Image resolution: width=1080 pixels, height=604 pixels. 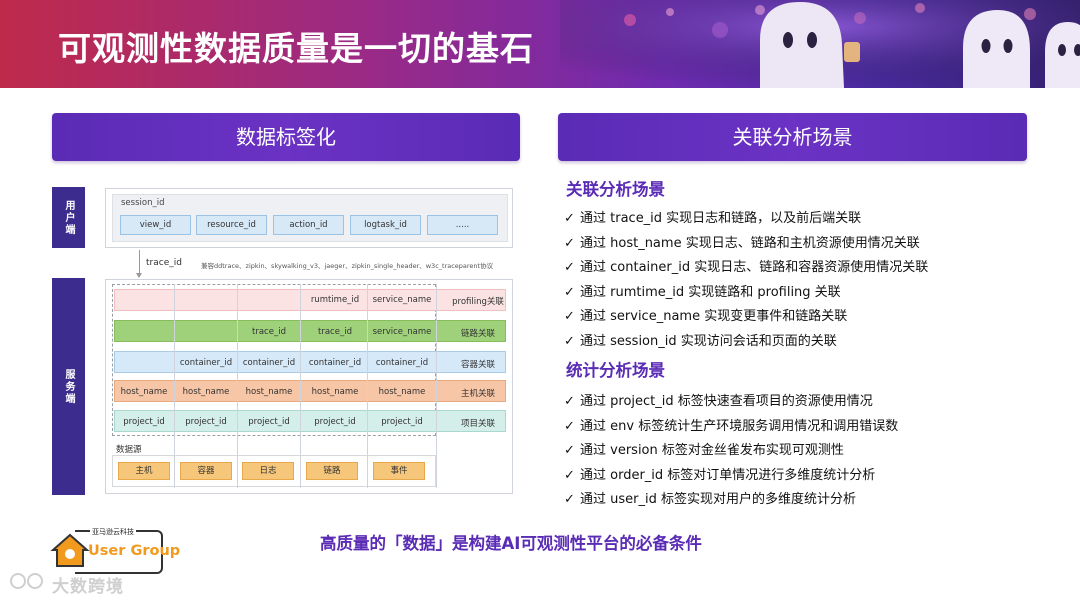 What do you see at coordinates (206, 471) in the screenshot?
I see `datasource-chip: 容器` at bounding box center [206, 471].